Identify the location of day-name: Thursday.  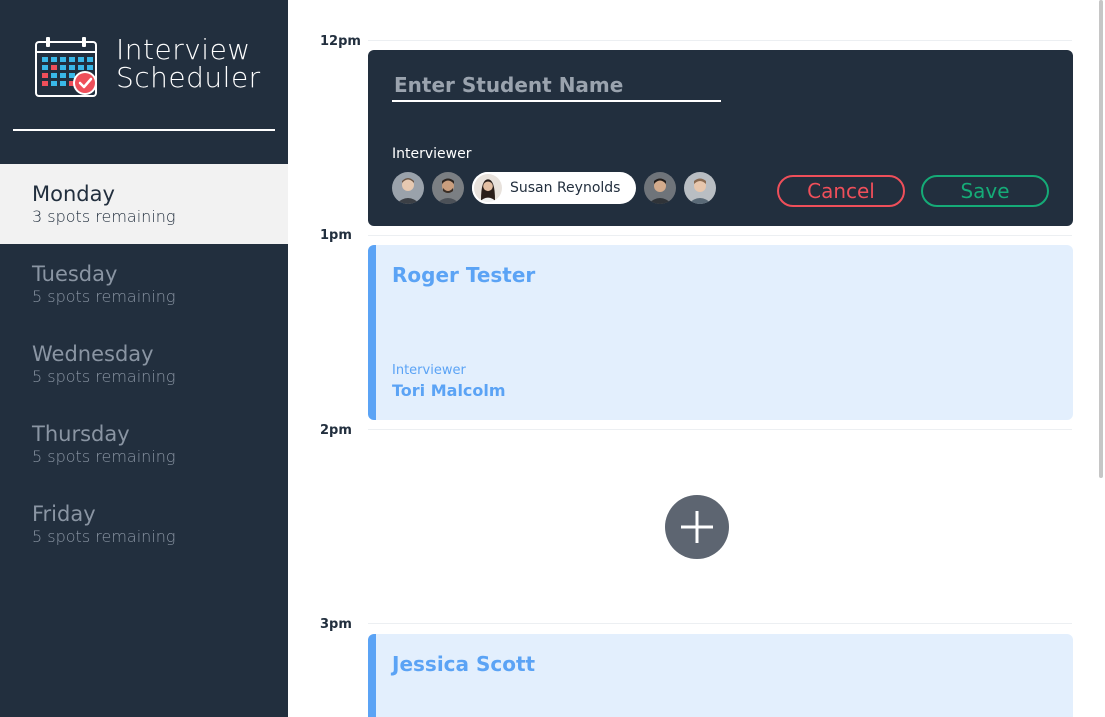
(81, 434).